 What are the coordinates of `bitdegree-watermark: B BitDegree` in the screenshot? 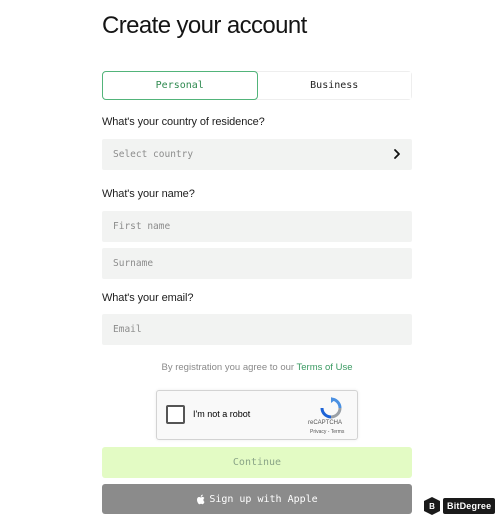 It's located at (460, 506).